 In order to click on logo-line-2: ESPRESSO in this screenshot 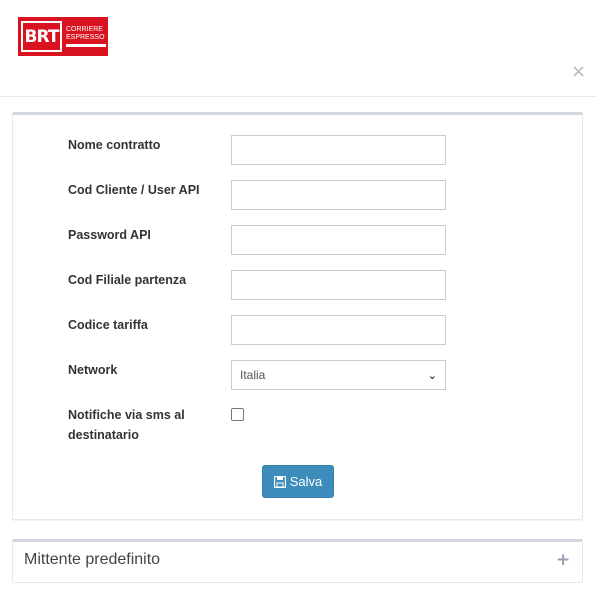, I will do `click(85, 37)`.